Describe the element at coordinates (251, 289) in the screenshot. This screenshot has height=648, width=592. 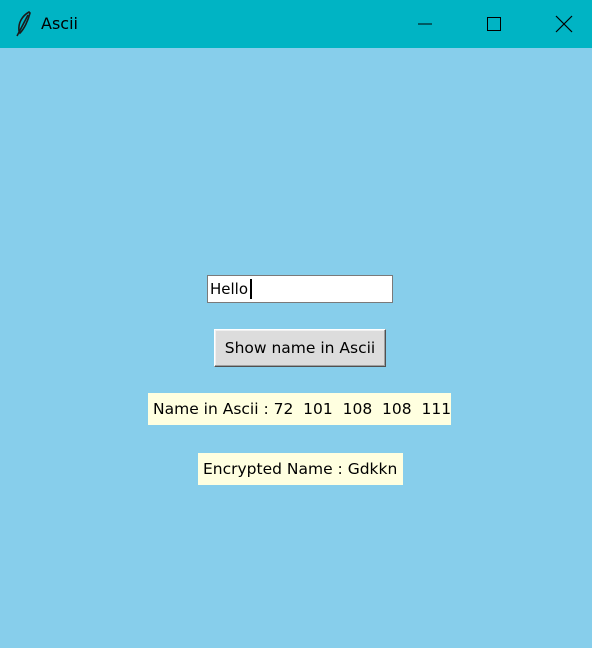
I see `text-caret` at that location.